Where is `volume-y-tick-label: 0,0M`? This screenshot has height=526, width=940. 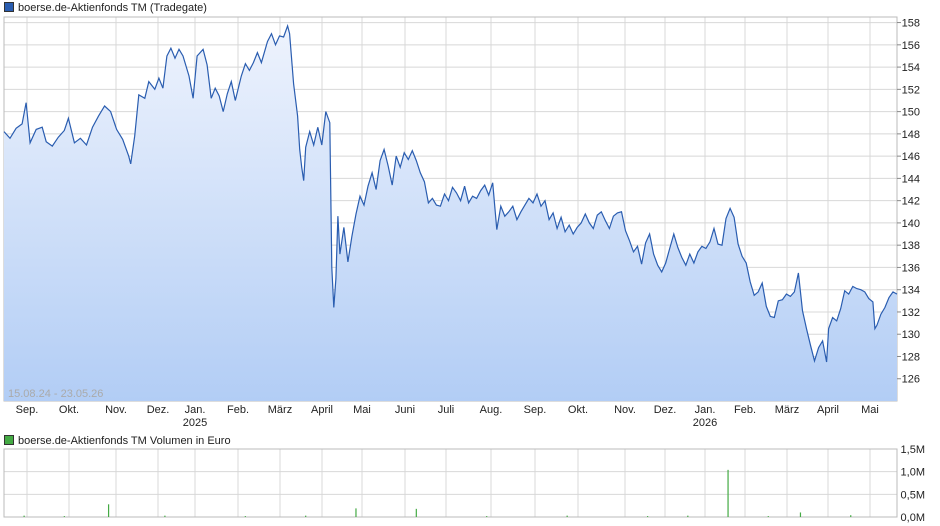
volume-y-tick-label: 0,0M is located at coordinates (913, 518).